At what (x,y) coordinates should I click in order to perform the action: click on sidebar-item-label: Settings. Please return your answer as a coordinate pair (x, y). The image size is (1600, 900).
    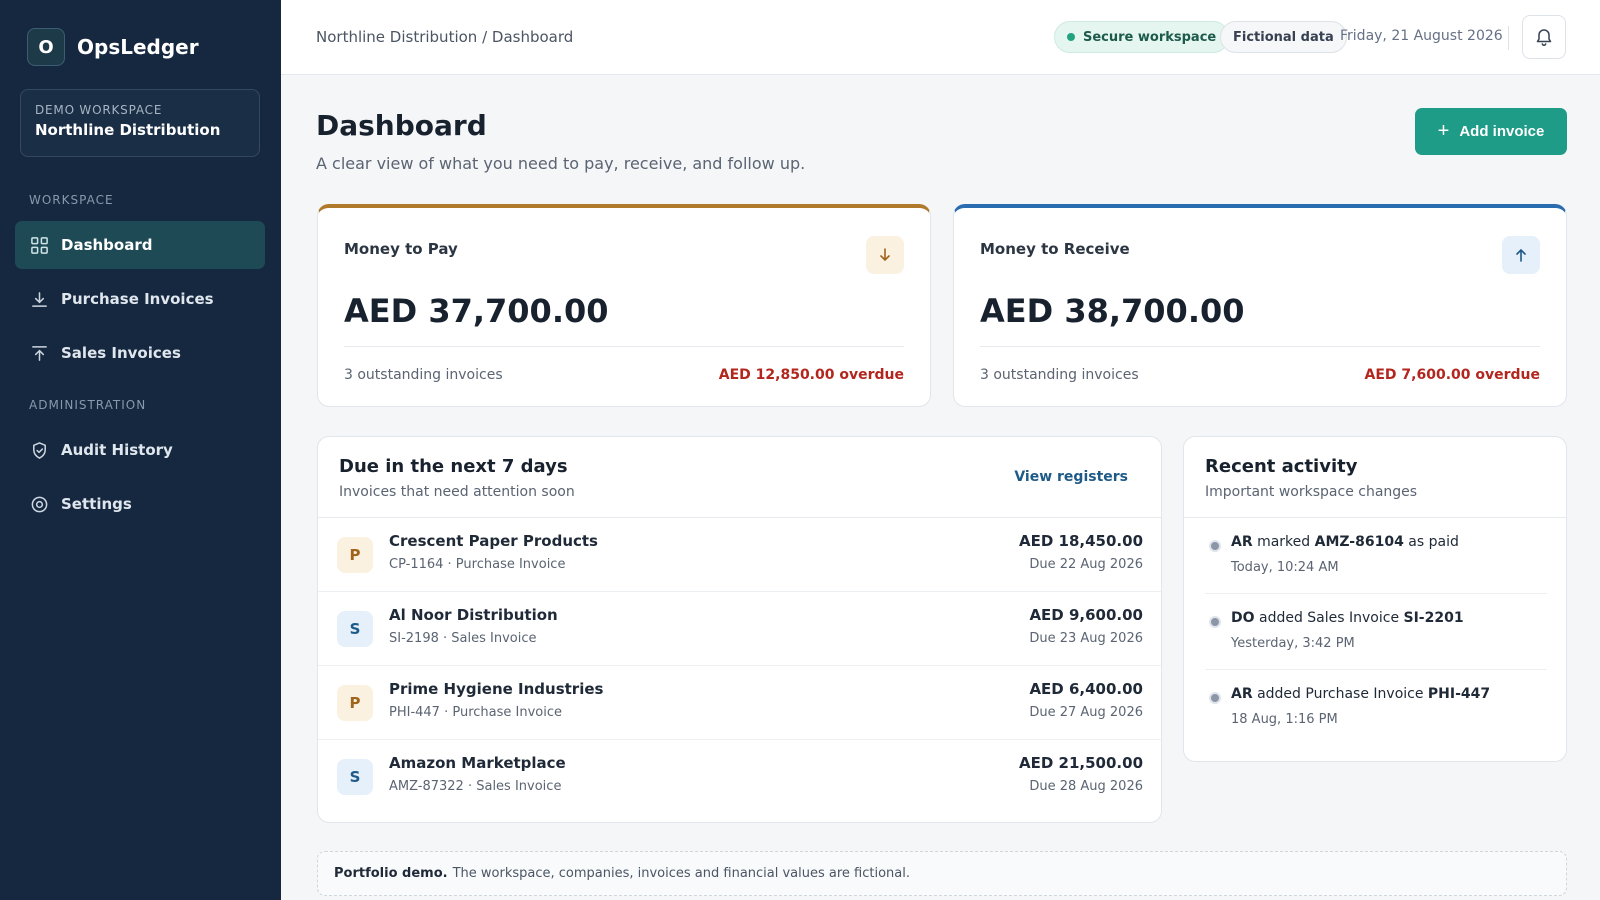
    Looking at the image, I should click on (96, 504).